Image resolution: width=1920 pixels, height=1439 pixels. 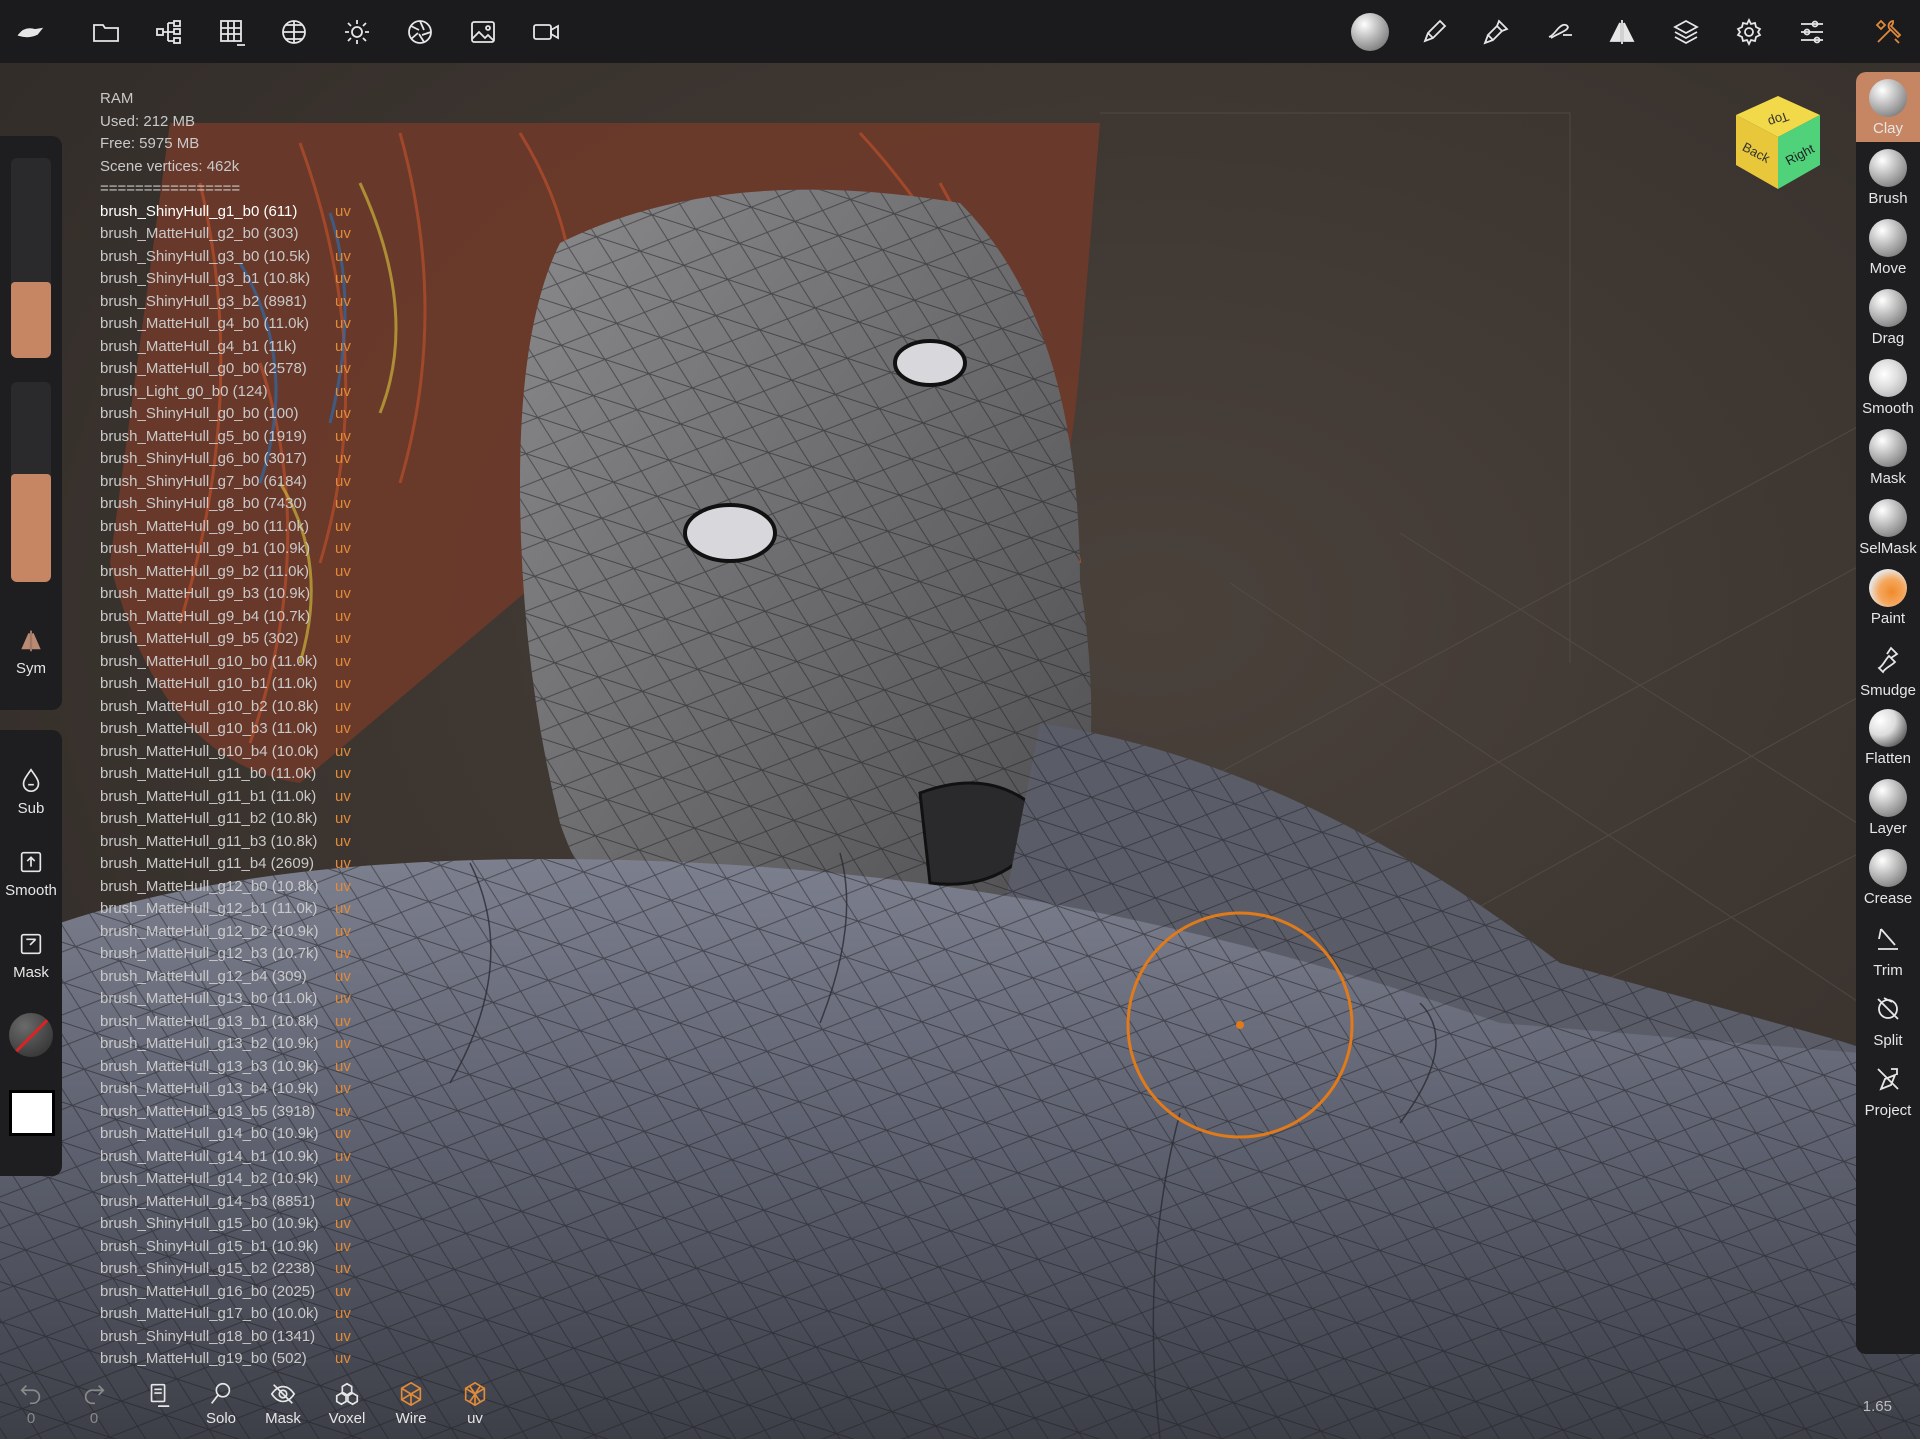 I want to click on tool-flatten: Flatten, so click(x=1888, y=737).